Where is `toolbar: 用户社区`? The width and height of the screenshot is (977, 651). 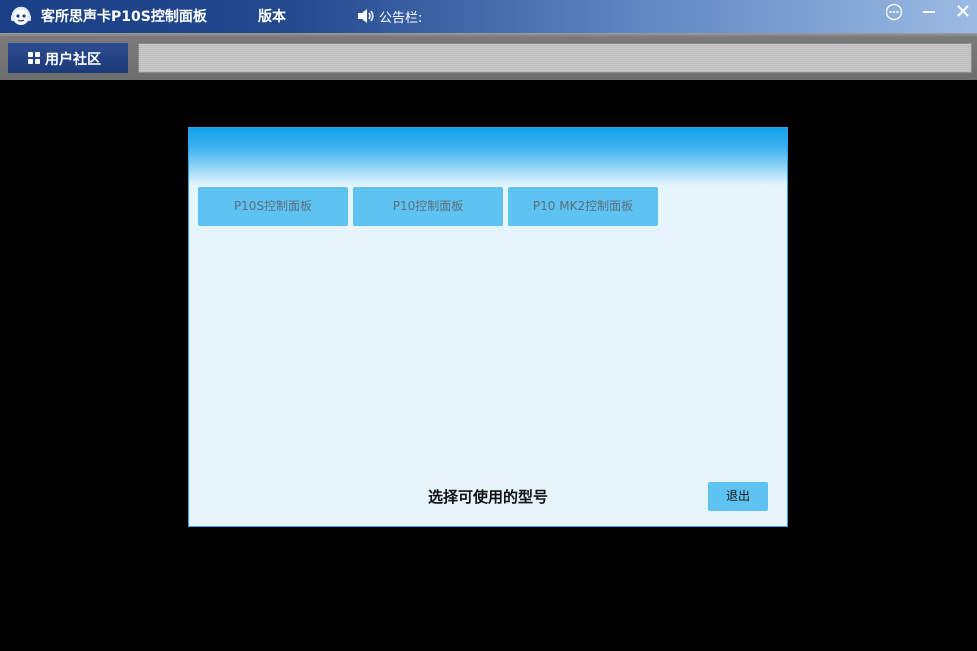 toolbar: 用户社区 is located at coordinates (488, 56).